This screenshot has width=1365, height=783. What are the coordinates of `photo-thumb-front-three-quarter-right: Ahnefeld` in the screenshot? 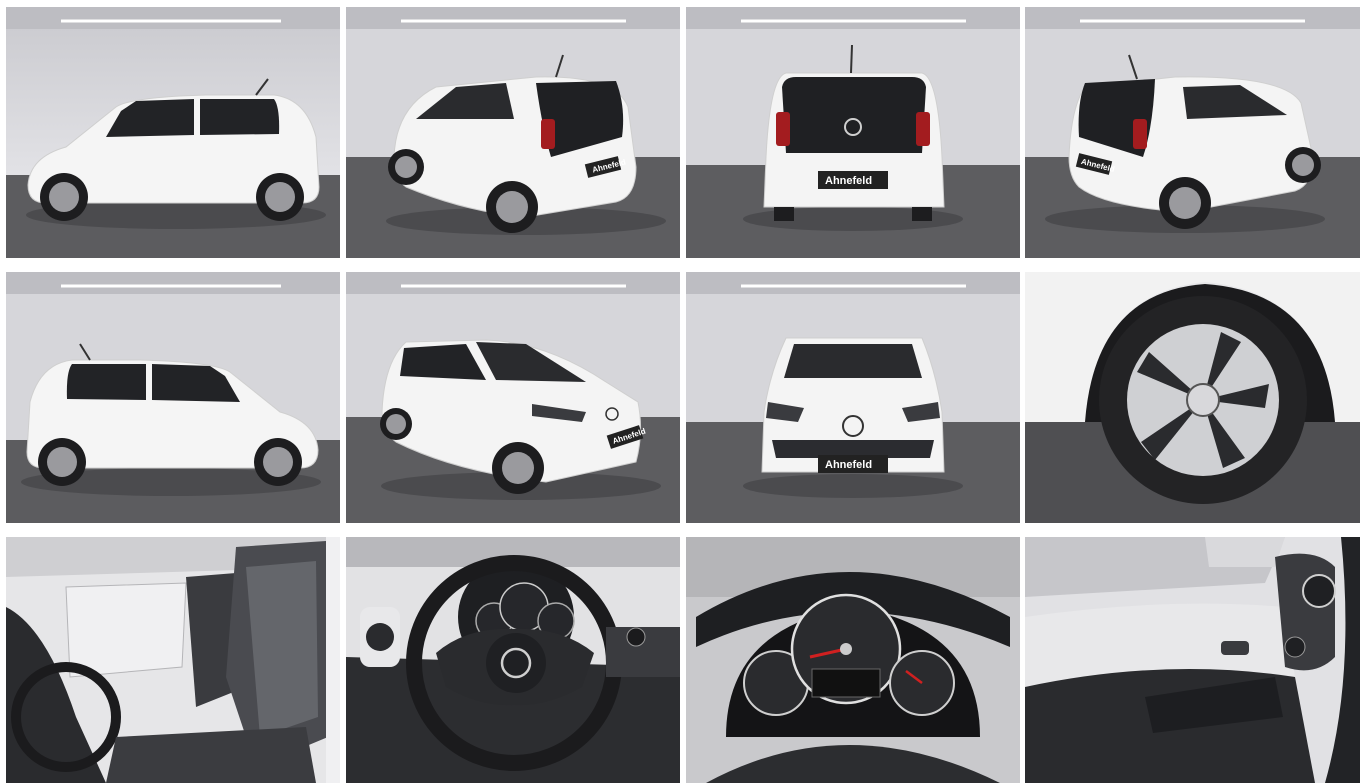 It's located at (513, 397).